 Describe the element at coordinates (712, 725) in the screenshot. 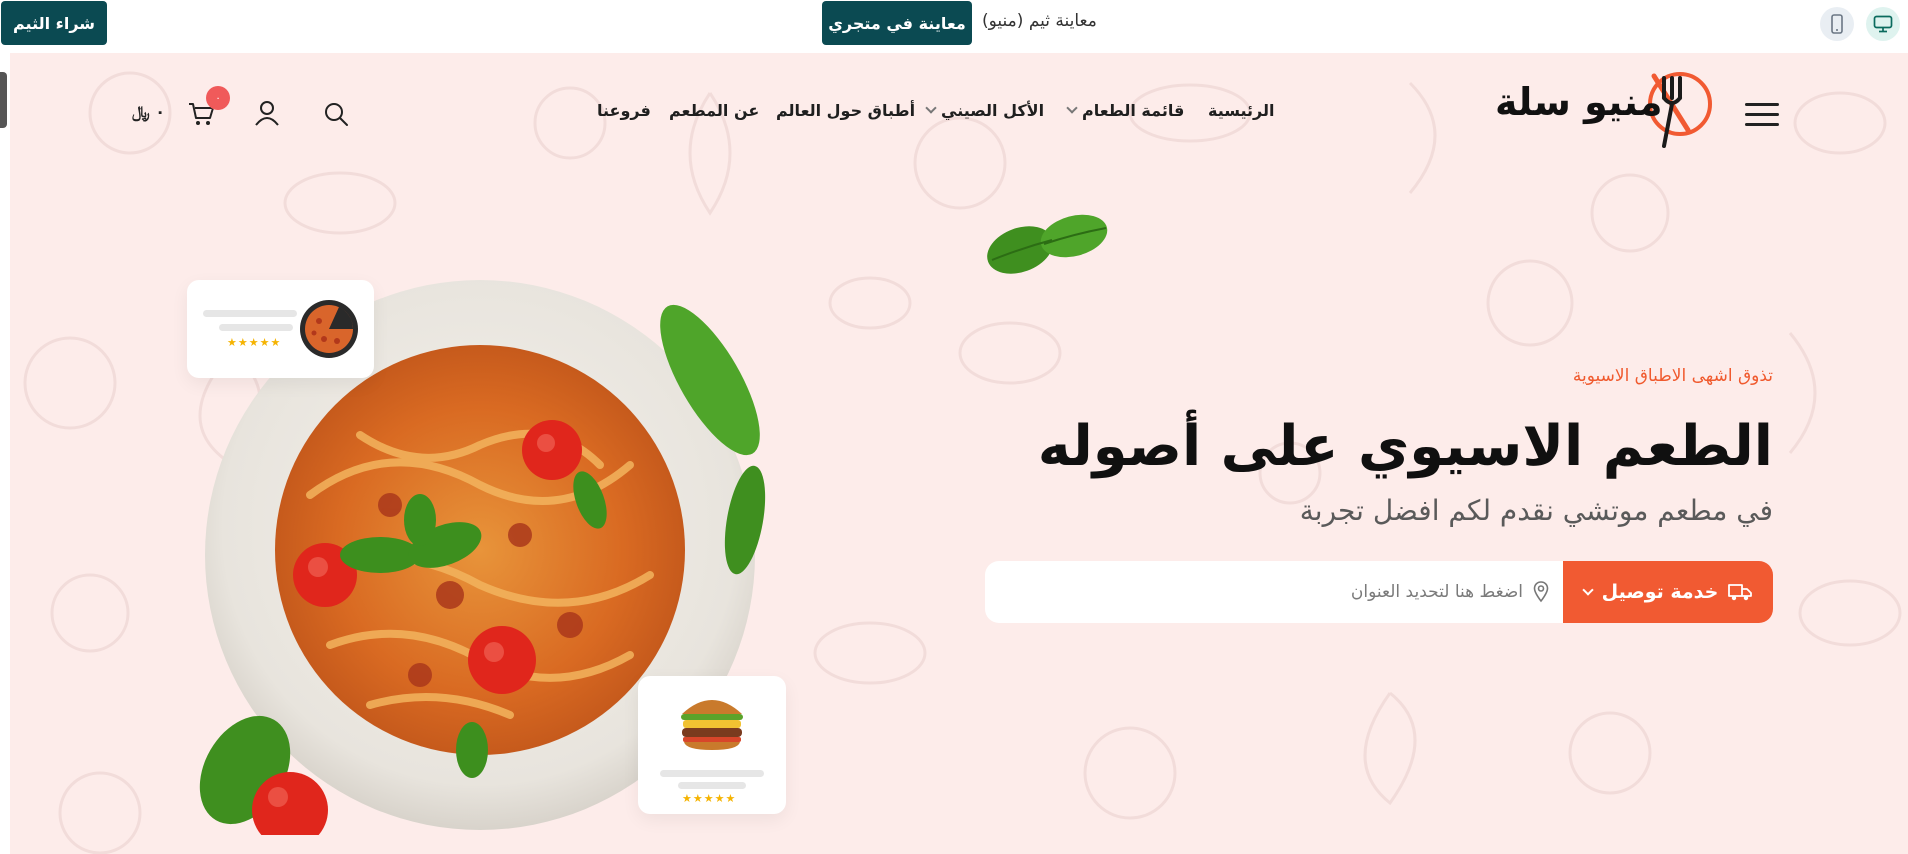

I see `burger-icon` at that location.